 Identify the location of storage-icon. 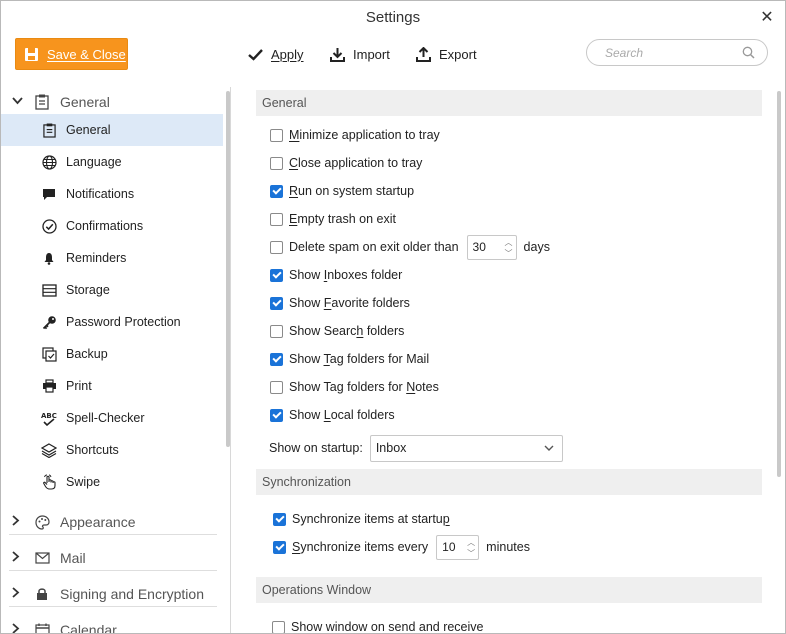
(49, 290).